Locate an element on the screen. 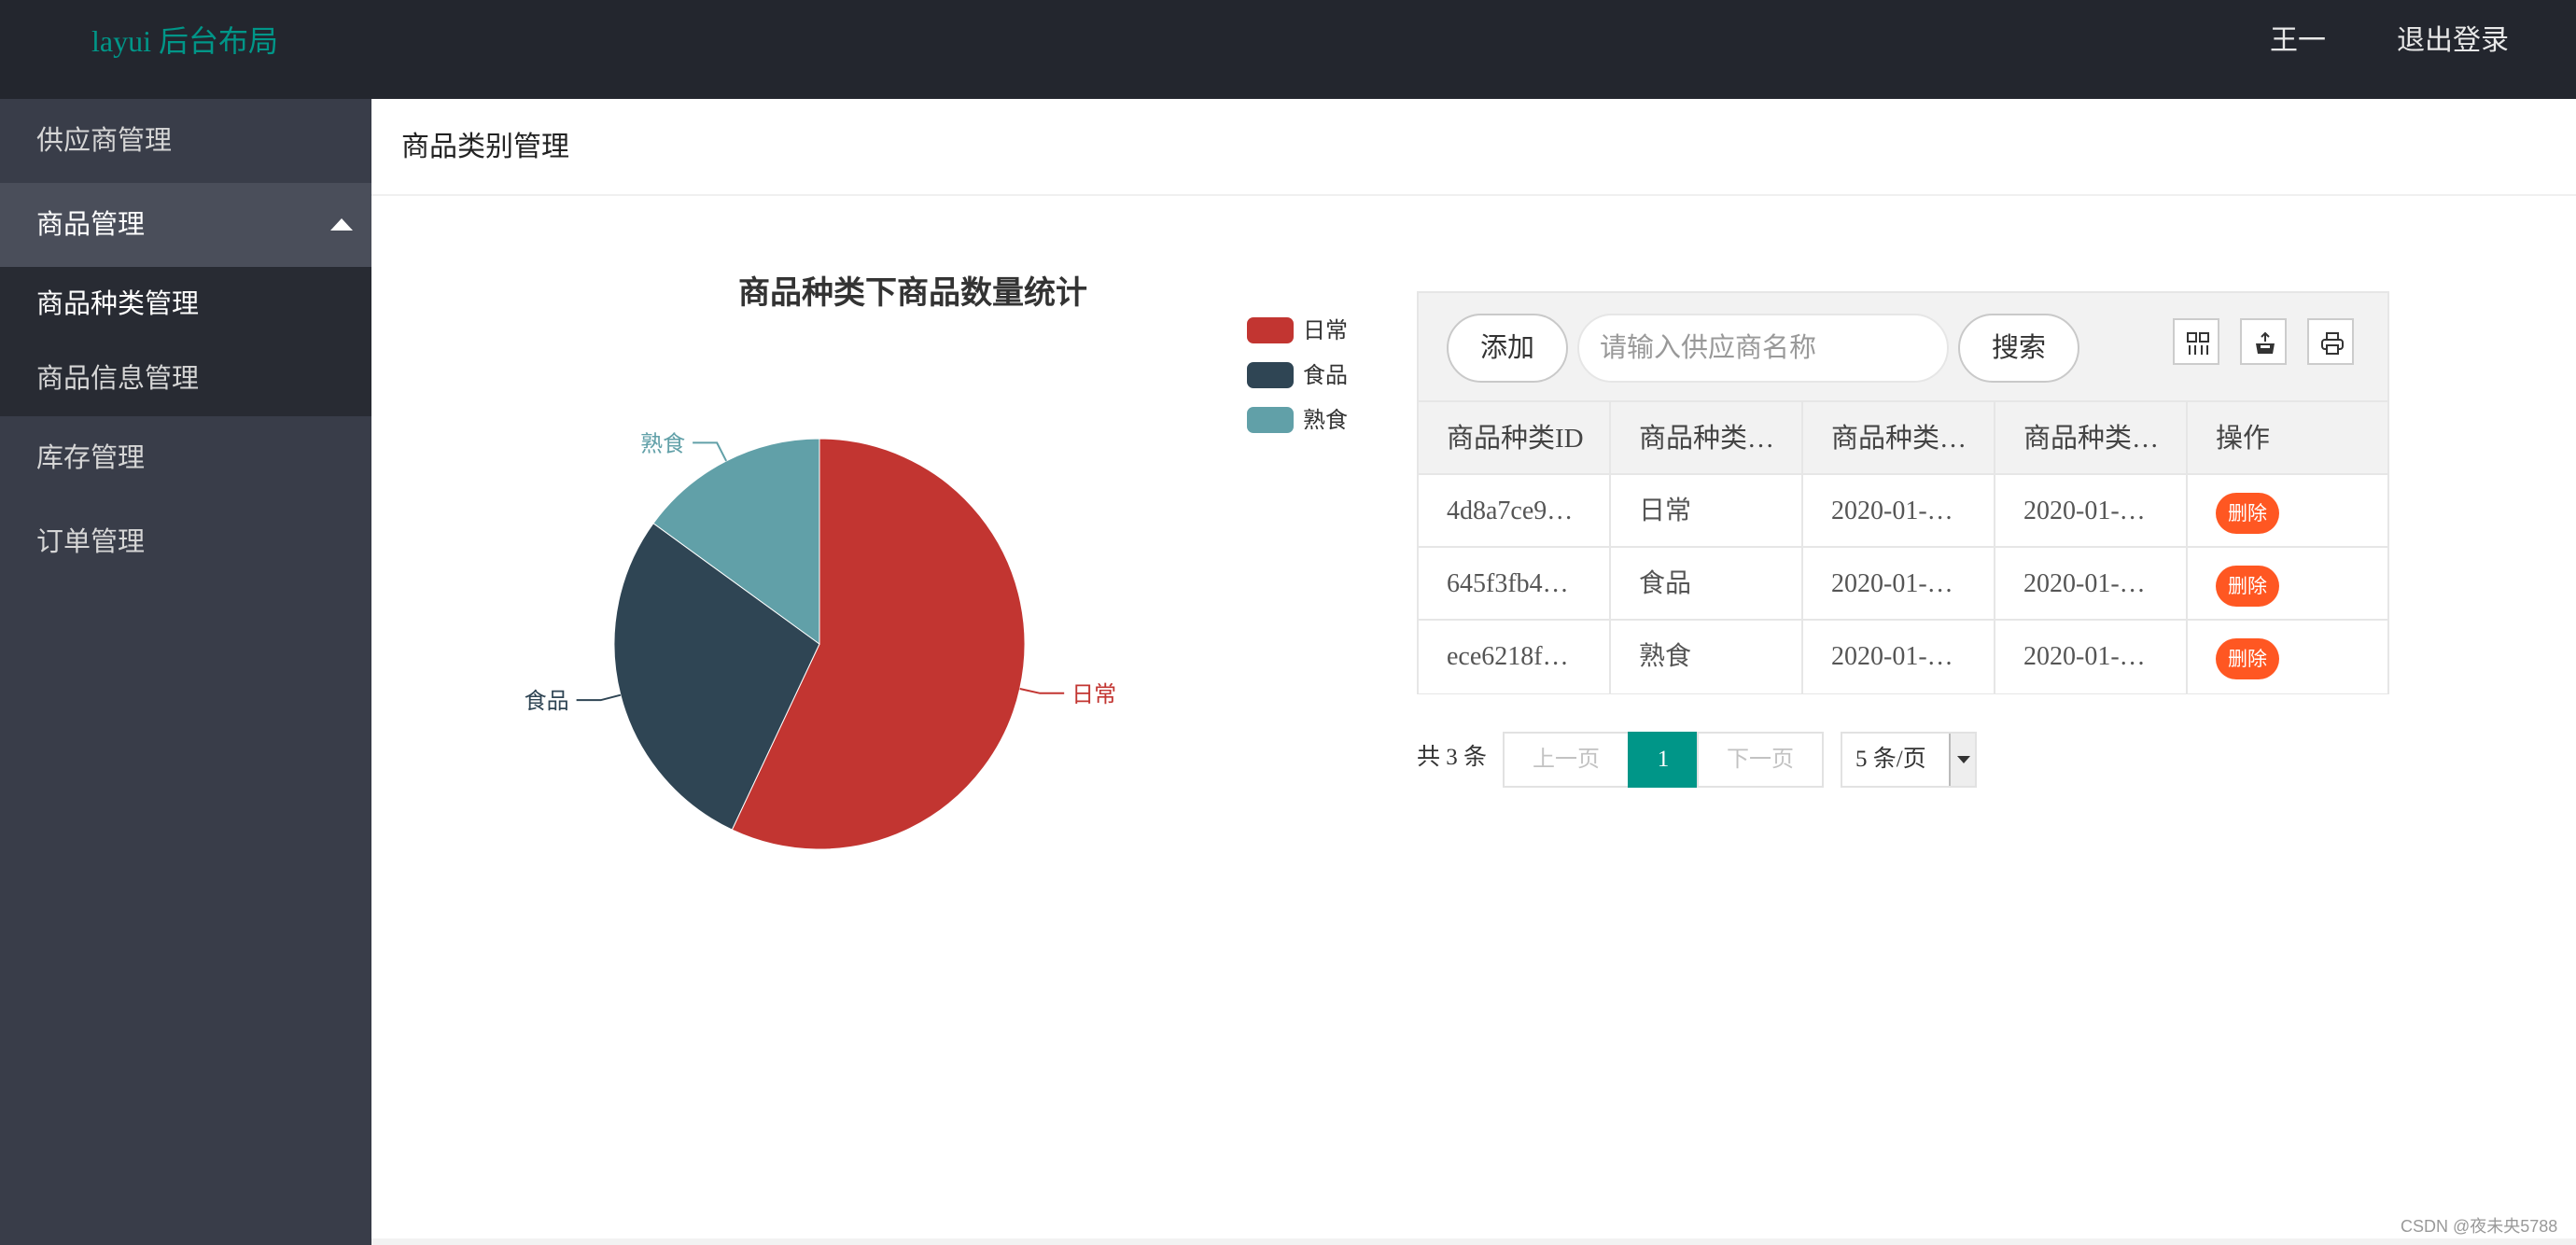 The width and height of the screenshot is (2576, 1245). table-row: ece6218f… 熟食 2020-01-… 2020-01-… 删除 is located at coordinates (1903, 657).